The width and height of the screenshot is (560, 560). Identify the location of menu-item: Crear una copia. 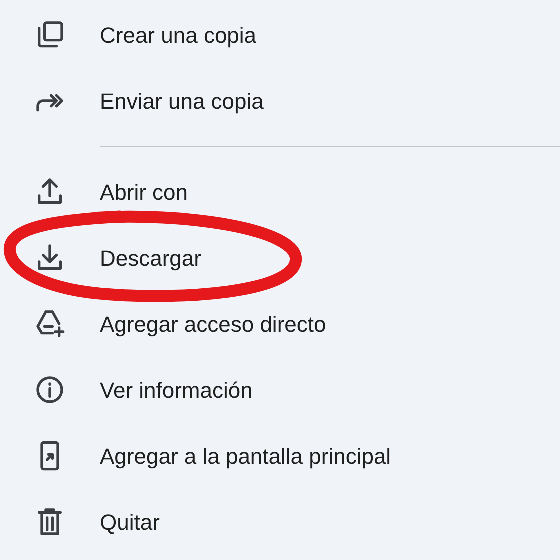
(178, 35).